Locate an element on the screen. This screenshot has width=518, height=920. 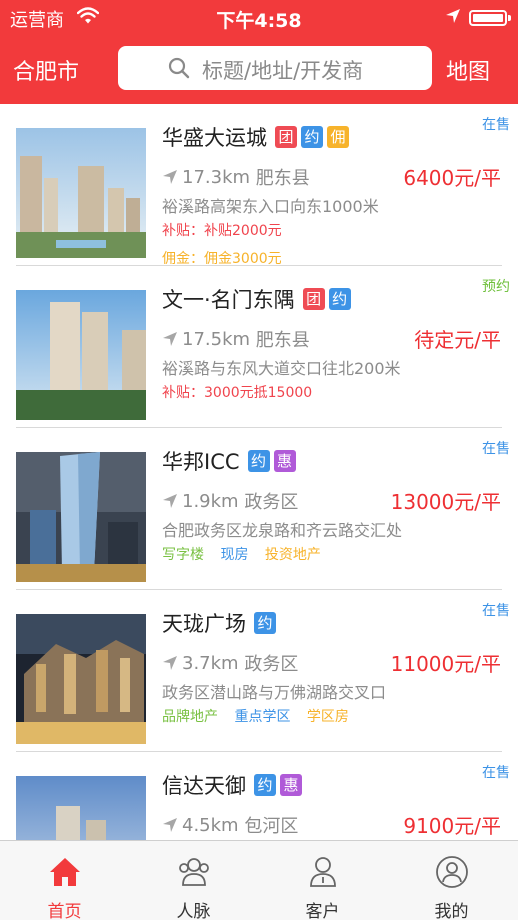
bottom-tab-bar: 首页 人脉 客户 我的 is located at coordinates (259, 880).